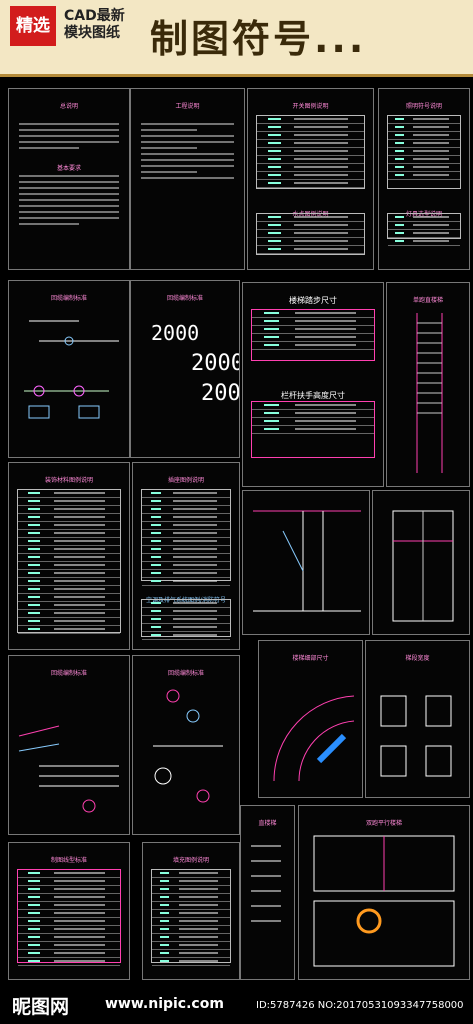 Image resolution: width=473 pixels, height=1024 pixels. I want to click on panel-general-notes: 总说明 基本要求, so click(69, 179).